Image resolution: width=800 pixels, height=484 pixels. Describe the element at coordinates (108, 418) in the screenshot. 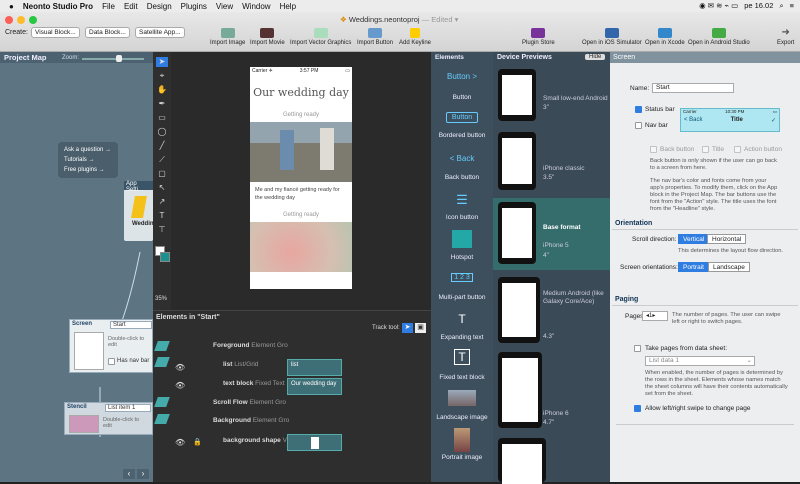

I see `stencil-block: Stencil List item 1 Double-click to edit` at that location.